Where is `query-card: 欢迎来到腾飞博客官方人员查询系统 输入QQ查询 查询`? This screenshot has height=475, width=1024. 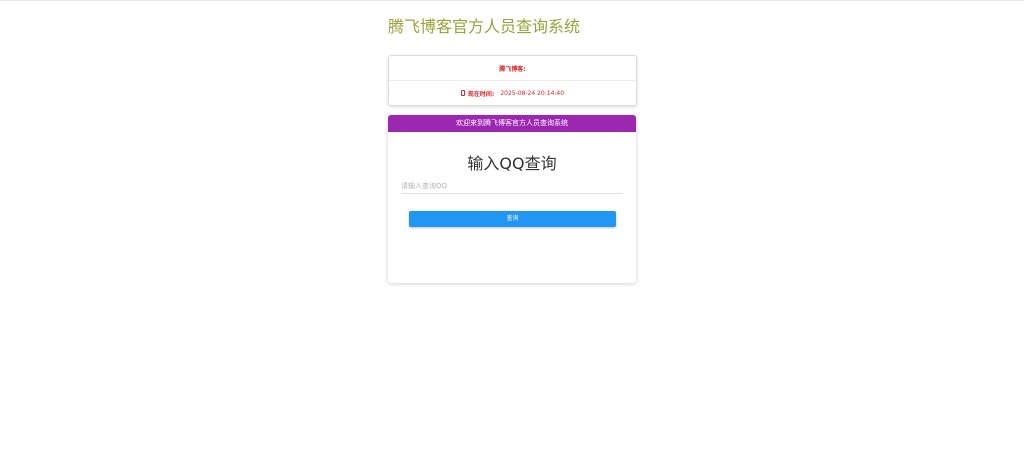 query-card: 欢迎来到腾飞博客官方人员查询系统 输入QQ查询 查询 is located at coordinates (512, 199).